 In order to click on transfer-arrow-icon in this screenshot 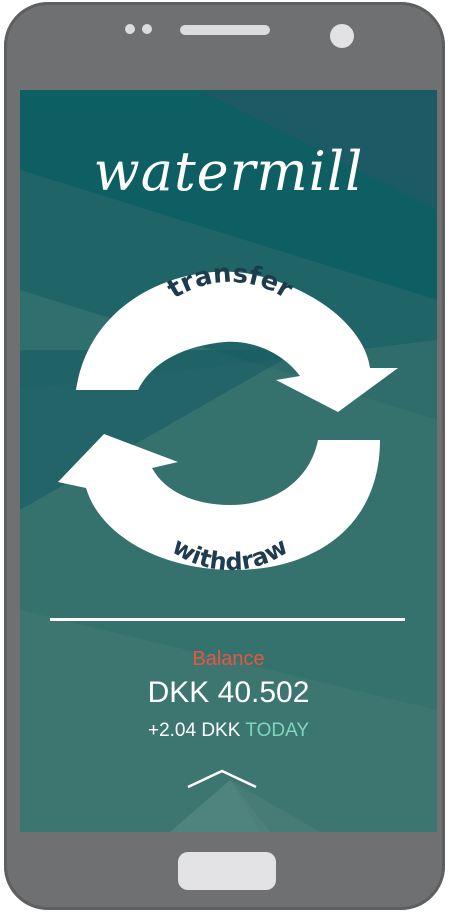, I will do `click(237, 341)`.